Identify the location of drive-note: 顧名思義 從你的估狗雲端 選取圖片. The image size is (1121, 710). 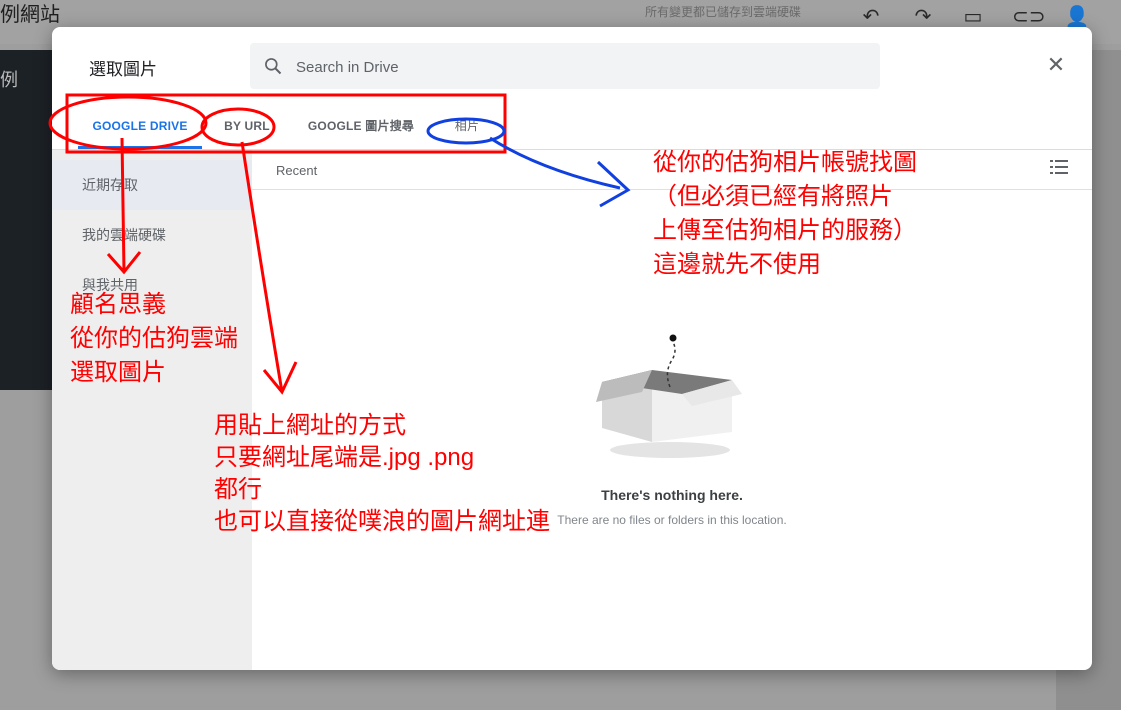
(154, 339).